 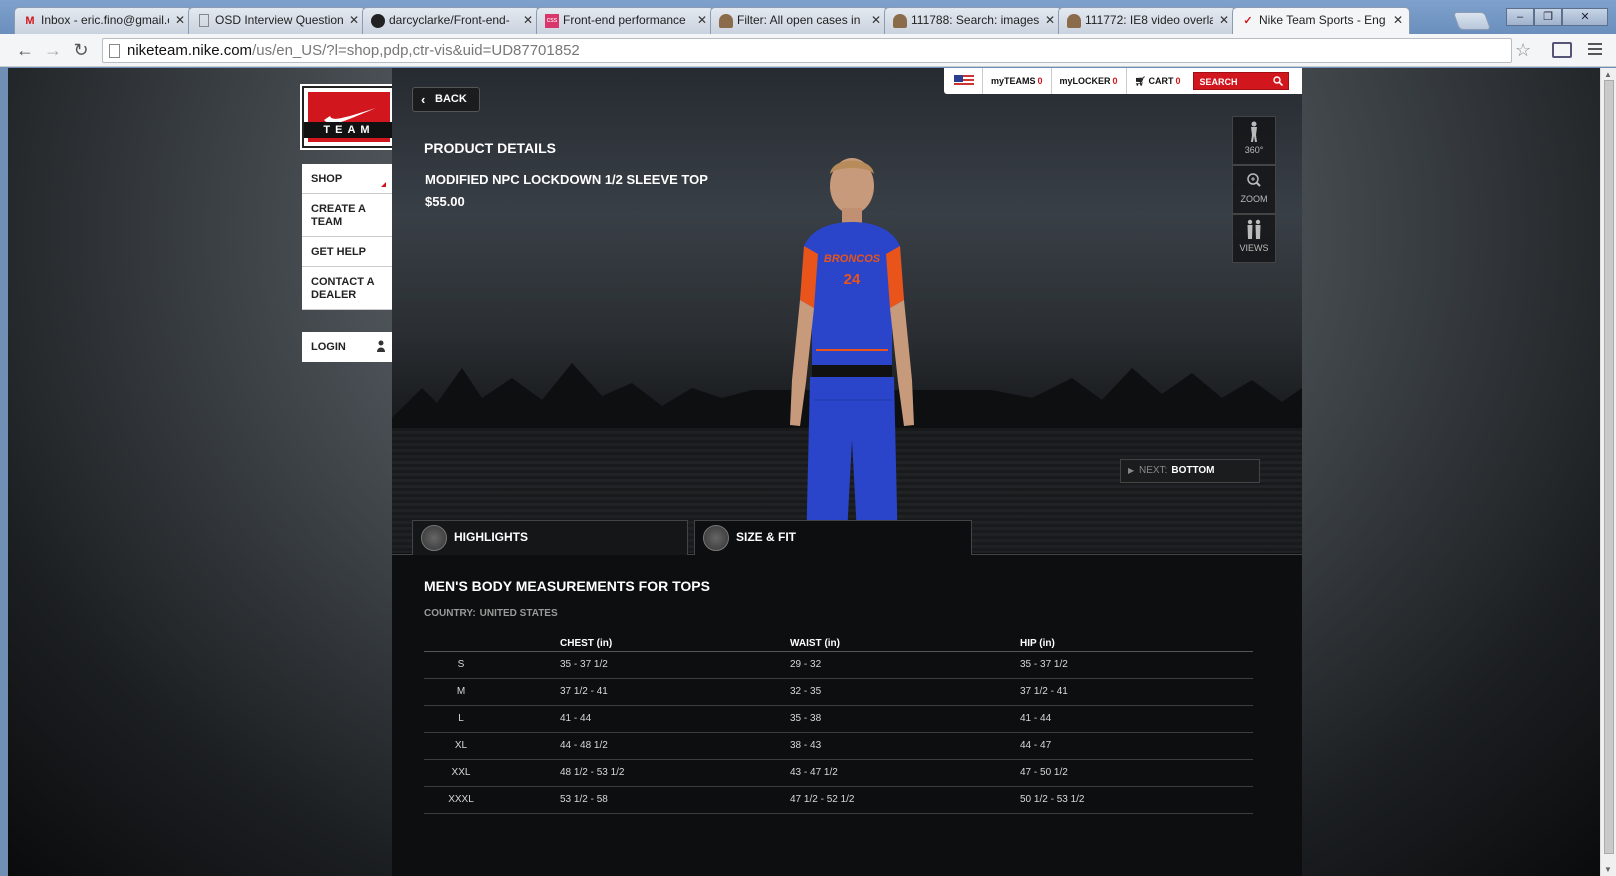 I want to click on product-details-heading: PRODUCT DETAILS, so click(x=490, y=148).